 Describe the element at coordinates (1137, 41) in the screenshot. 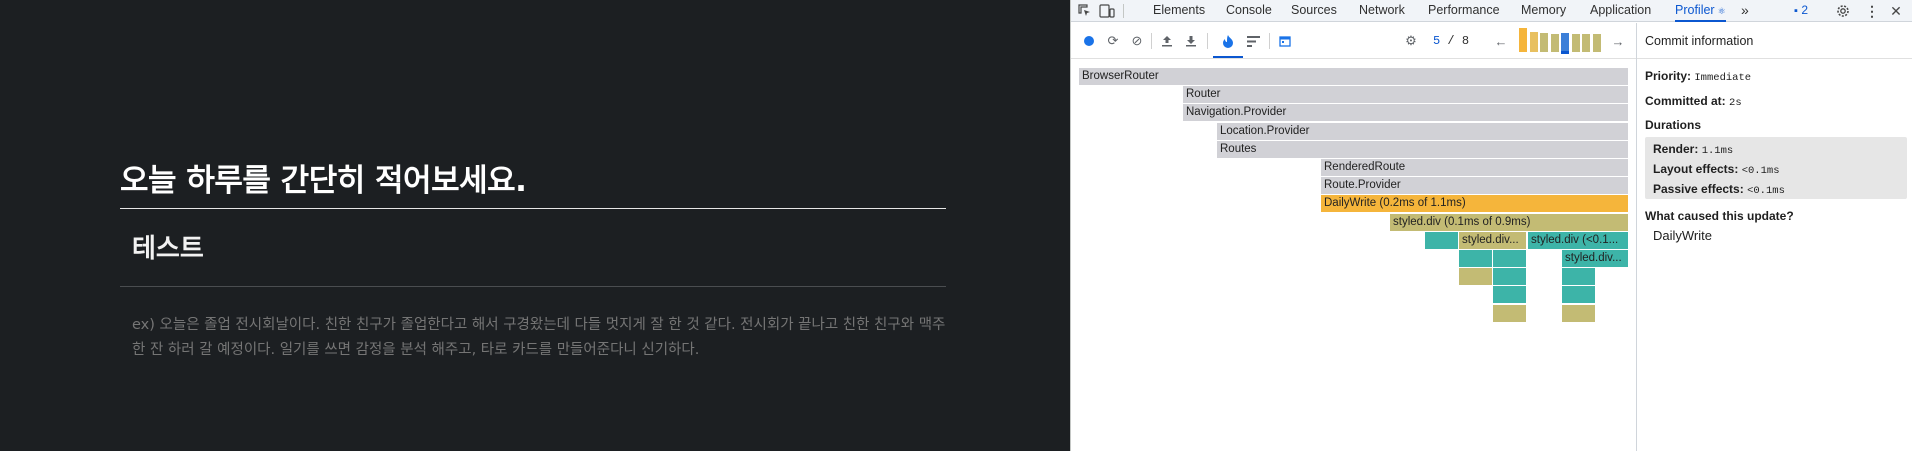

I see `clear-icon: ⊘` at that location.